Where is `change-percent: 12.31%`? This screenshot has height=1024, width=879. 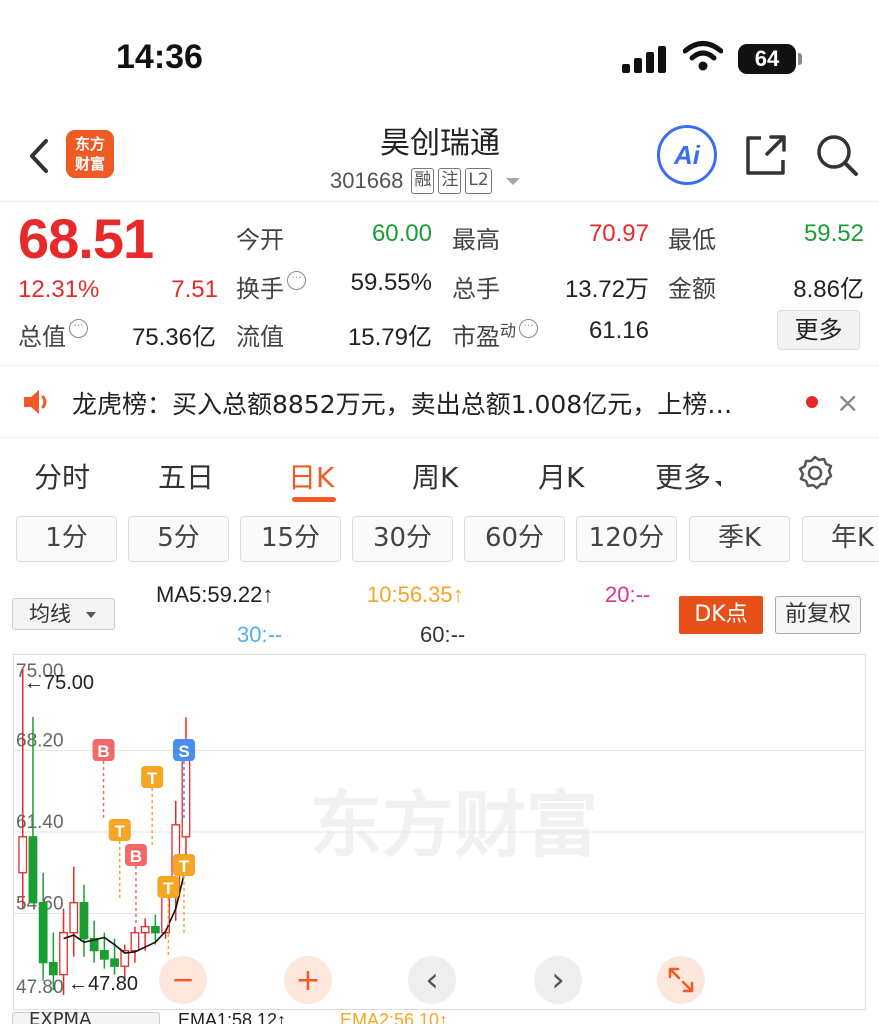 change-percent: 12.31% is located at coordinates (59, 289).